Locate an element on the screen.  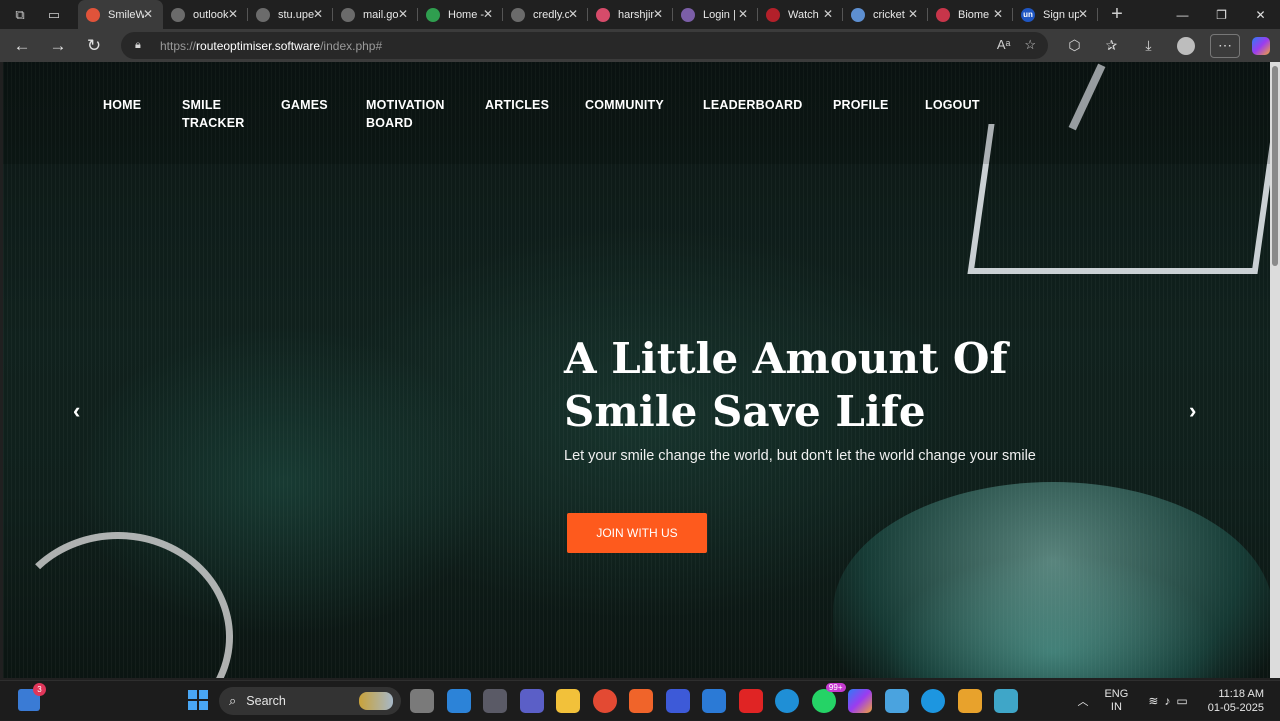
nav-motivation-board: MOTIVATION BOARD is located at coordinates (410, 114).